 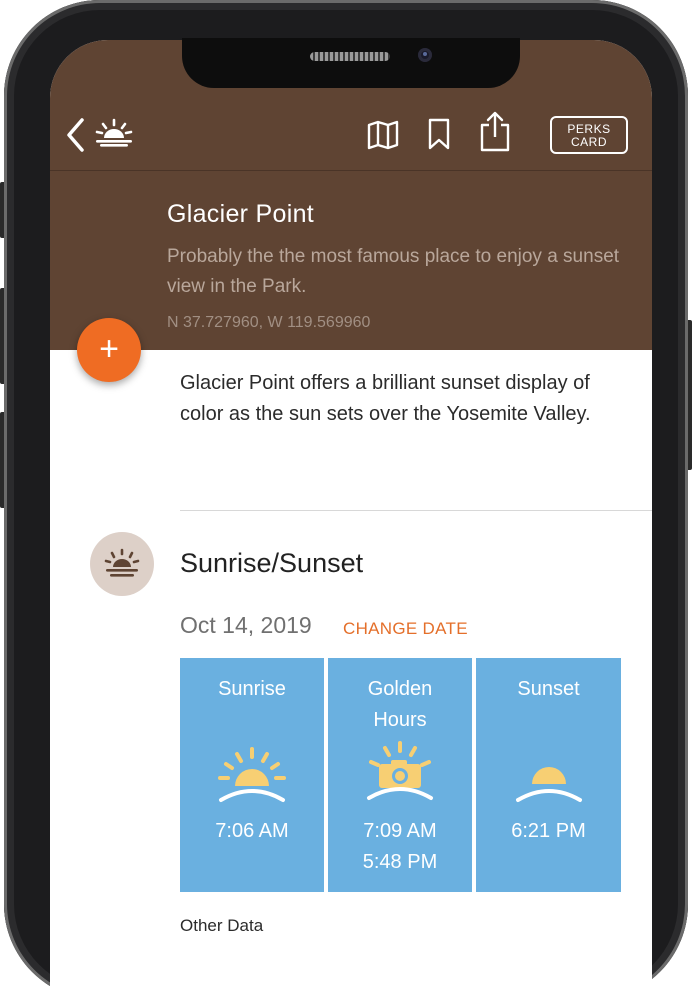 I want to click on tile-label: Sunrise, so click(x=252, y=689).